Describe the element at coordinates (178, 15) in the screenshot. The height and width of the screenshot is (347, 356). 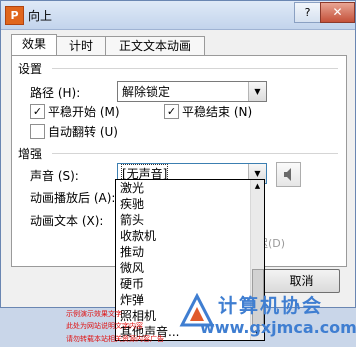
I see `title-bar: P 向上 ? ✕` at that location.